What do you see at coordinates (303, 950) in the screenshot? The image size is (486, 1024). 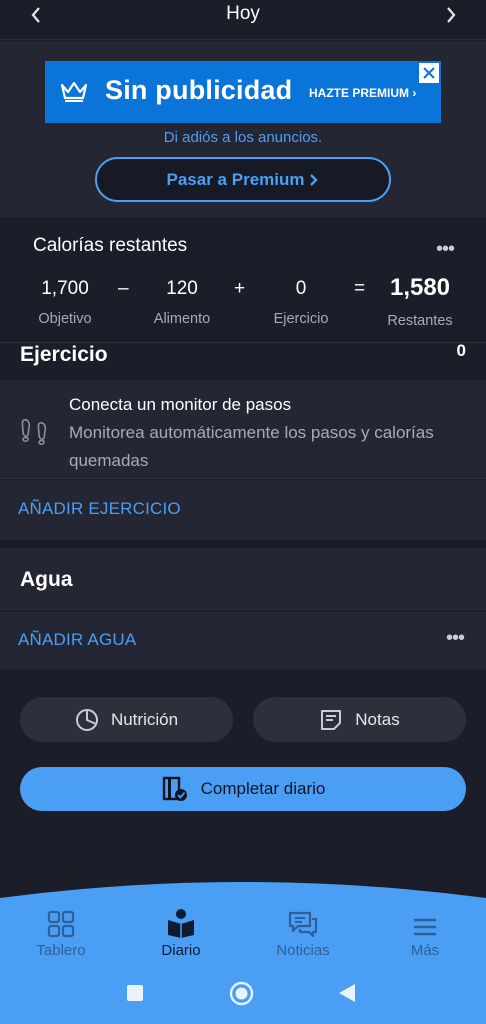 I see `tab-news-label: Noticias` at bounding box center [303, 950].